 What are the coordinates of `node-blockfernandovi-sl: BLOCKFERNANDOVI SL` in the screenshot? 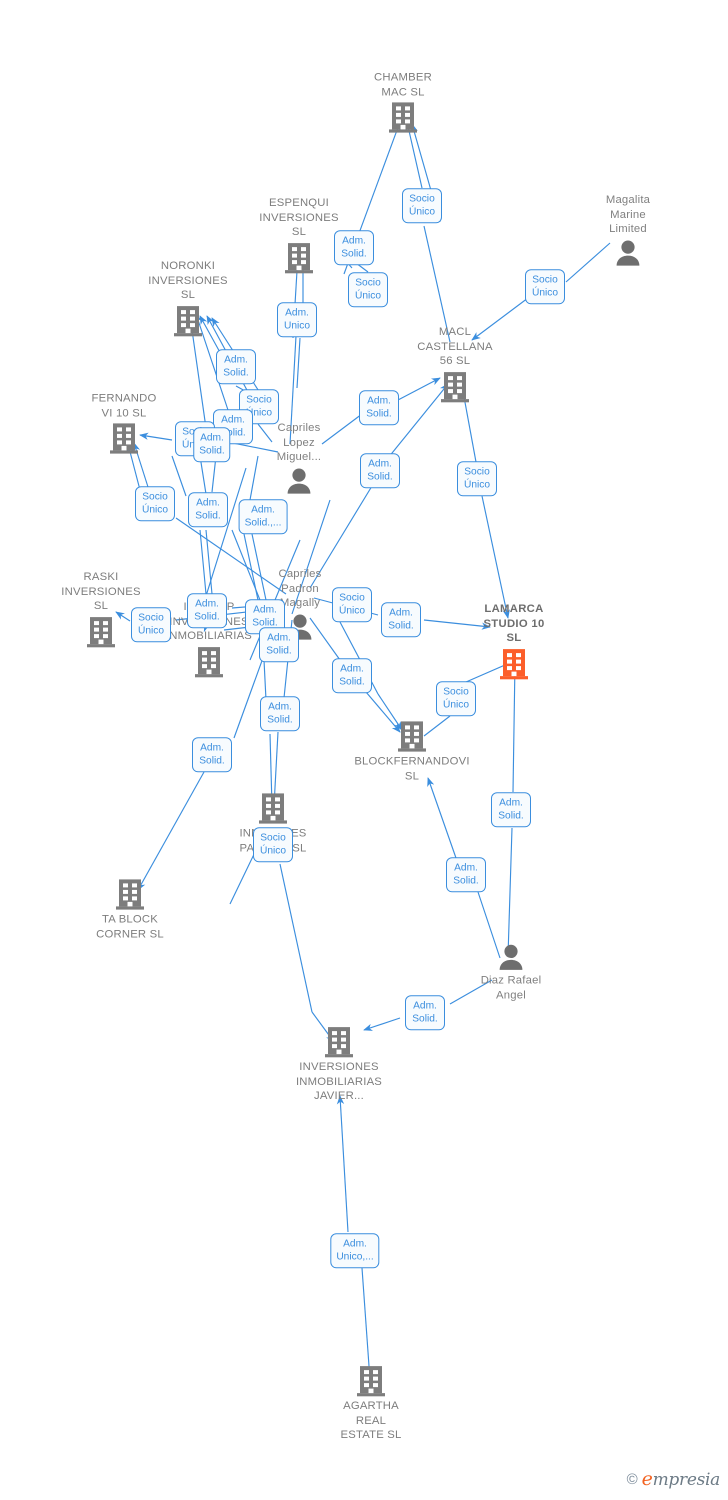 It's located at (412, 751).